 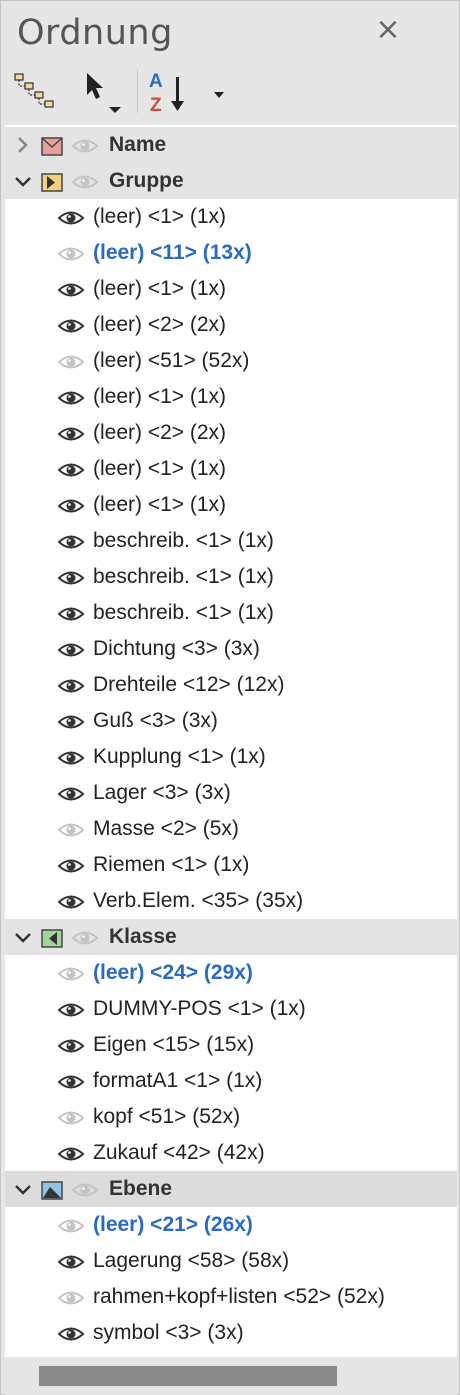 I want to click on tree-item: (leer) <51> (52x), so click(x=231, y=361).